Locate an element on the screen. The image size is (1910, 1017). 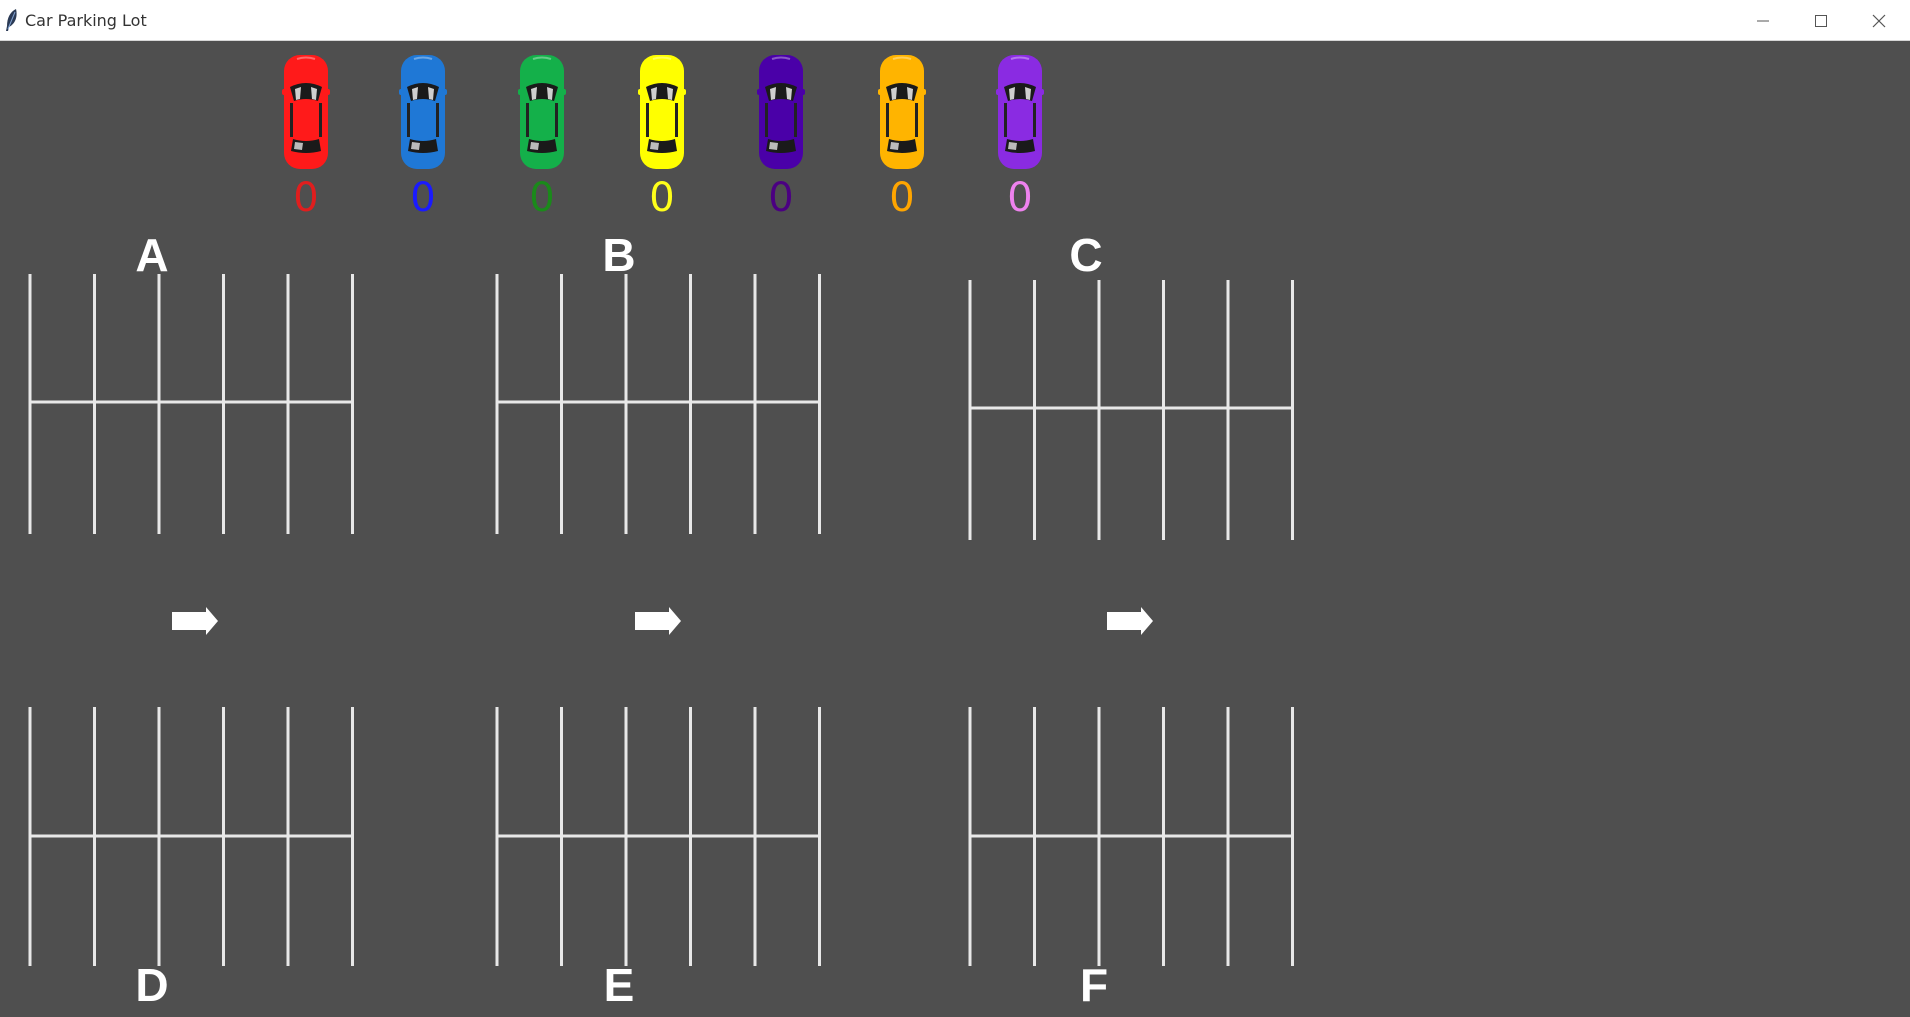
lot-label-a: A is located at coordinates (152, 255).